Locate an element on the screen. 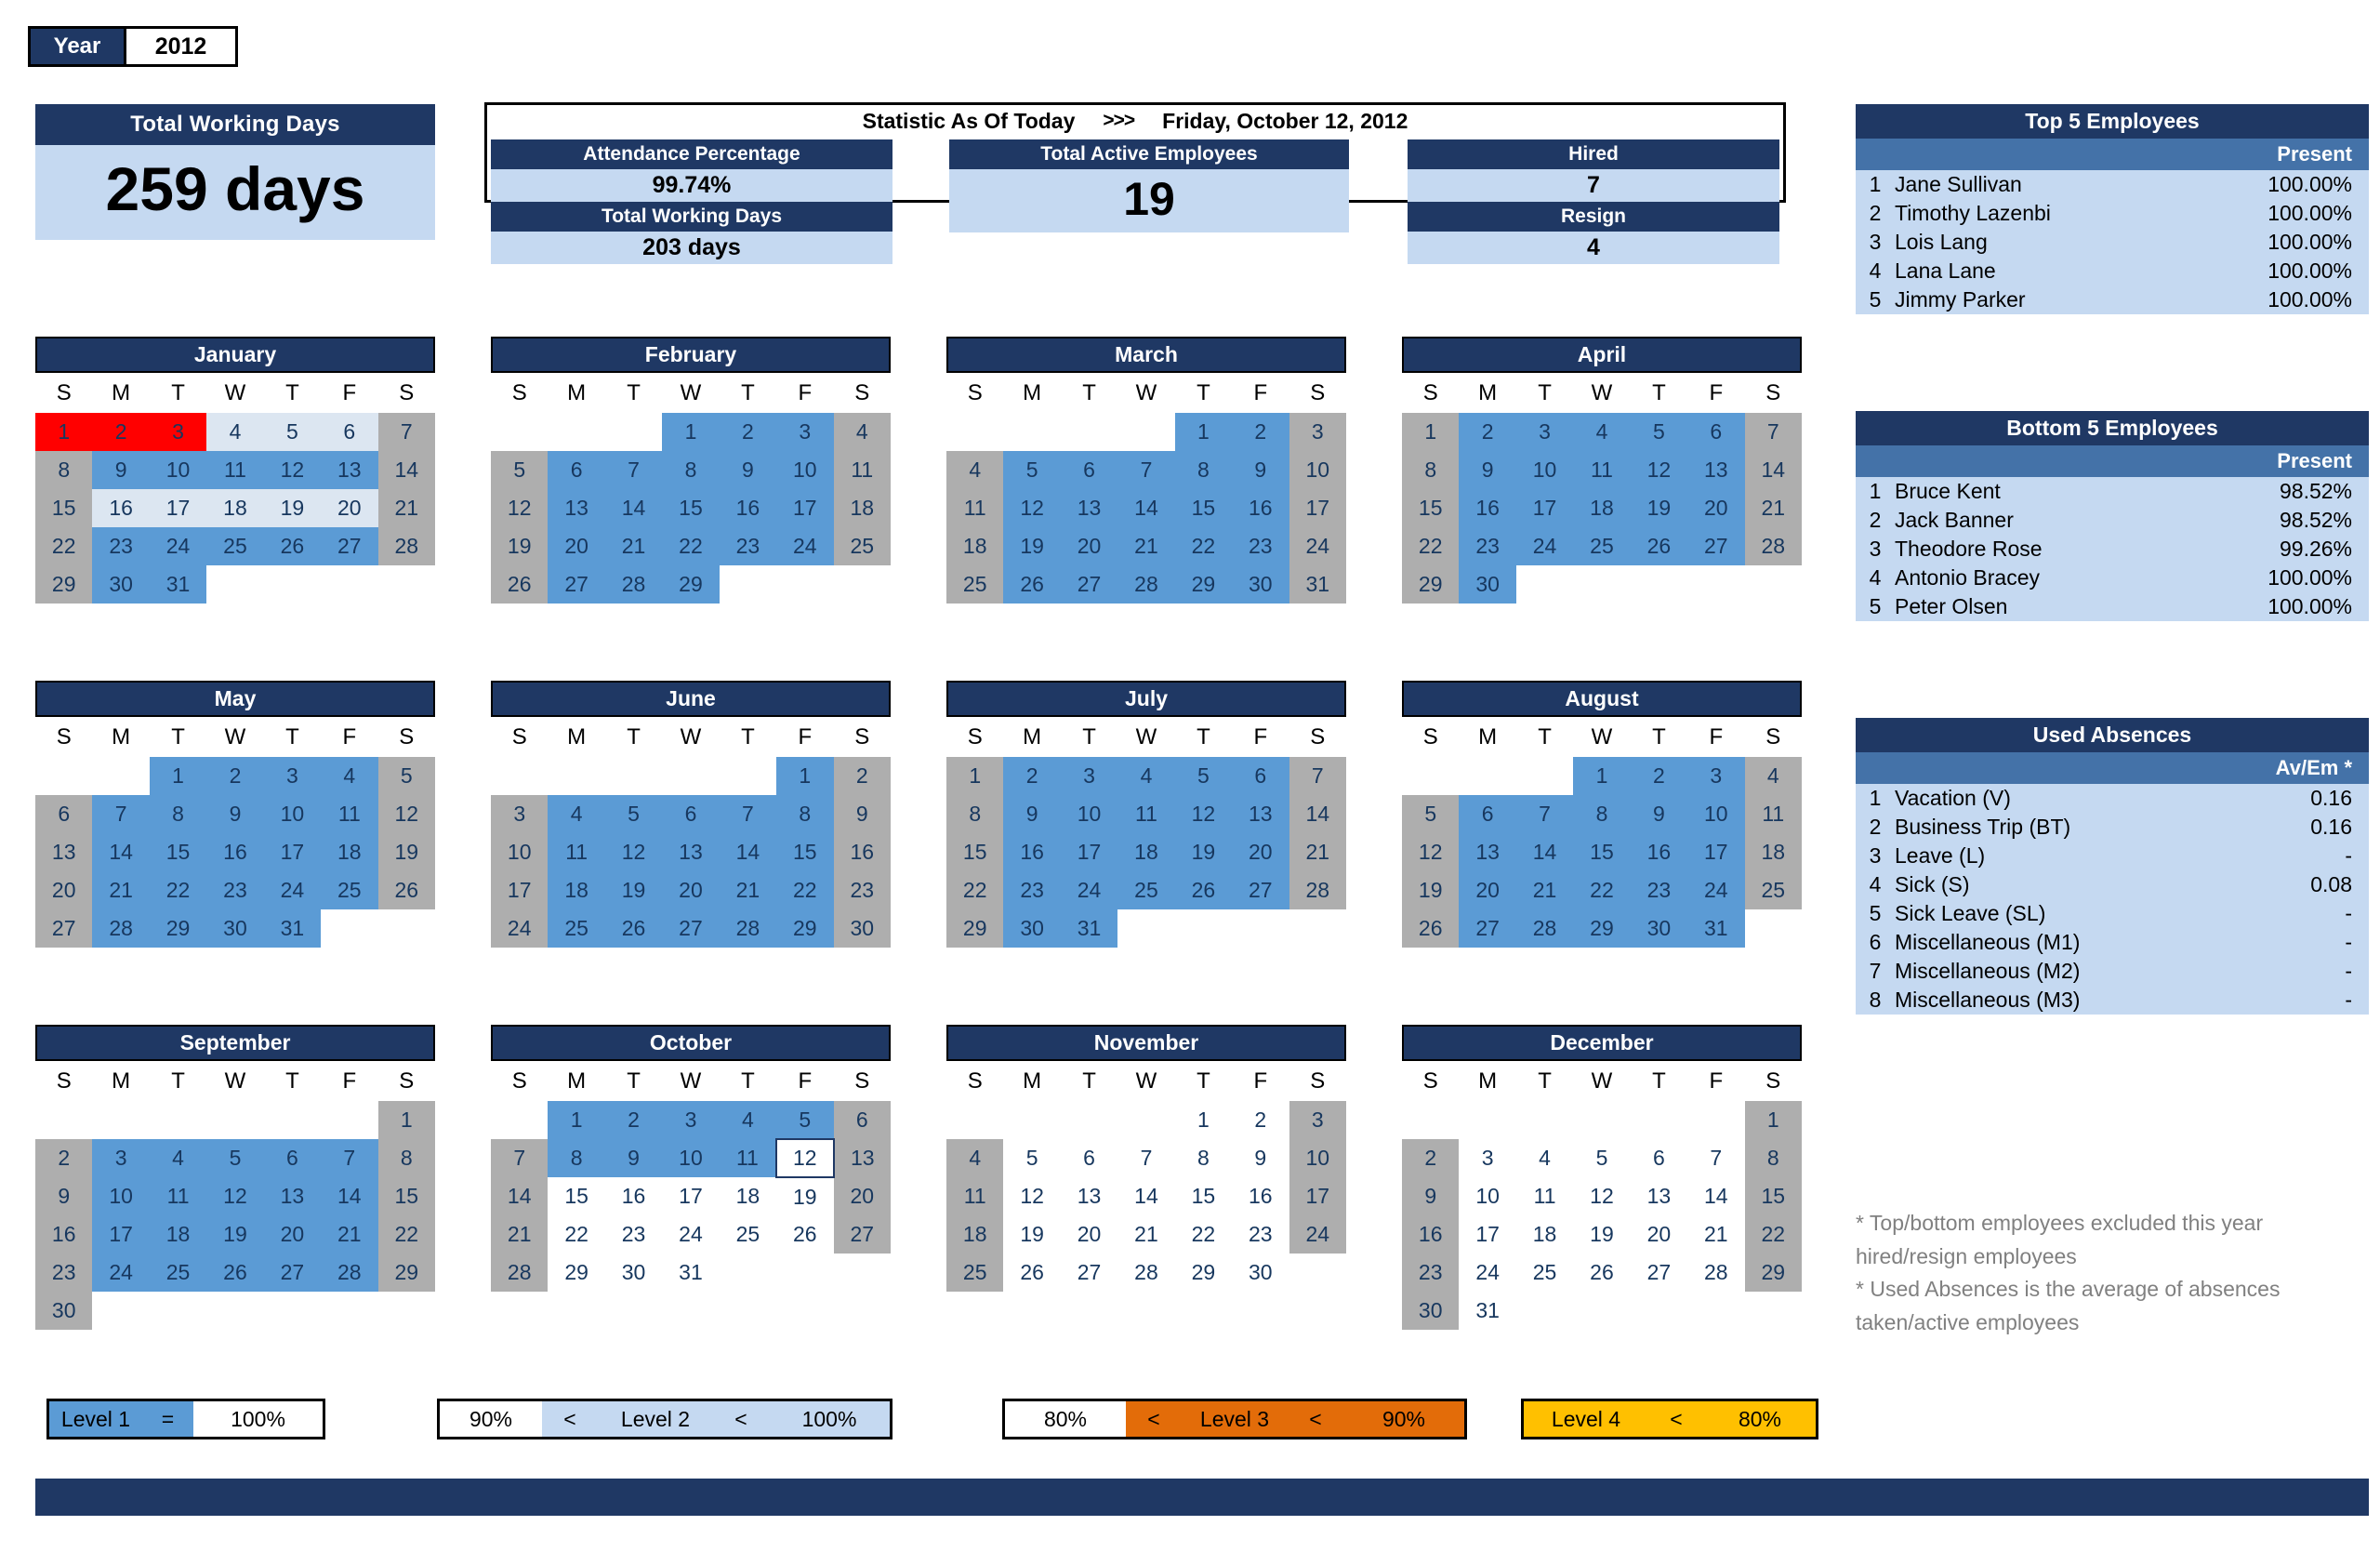 The width and height of the screenshot is (2380, 1552). calendar-day-cell: 19 is located at coordinates (1602, 1234).